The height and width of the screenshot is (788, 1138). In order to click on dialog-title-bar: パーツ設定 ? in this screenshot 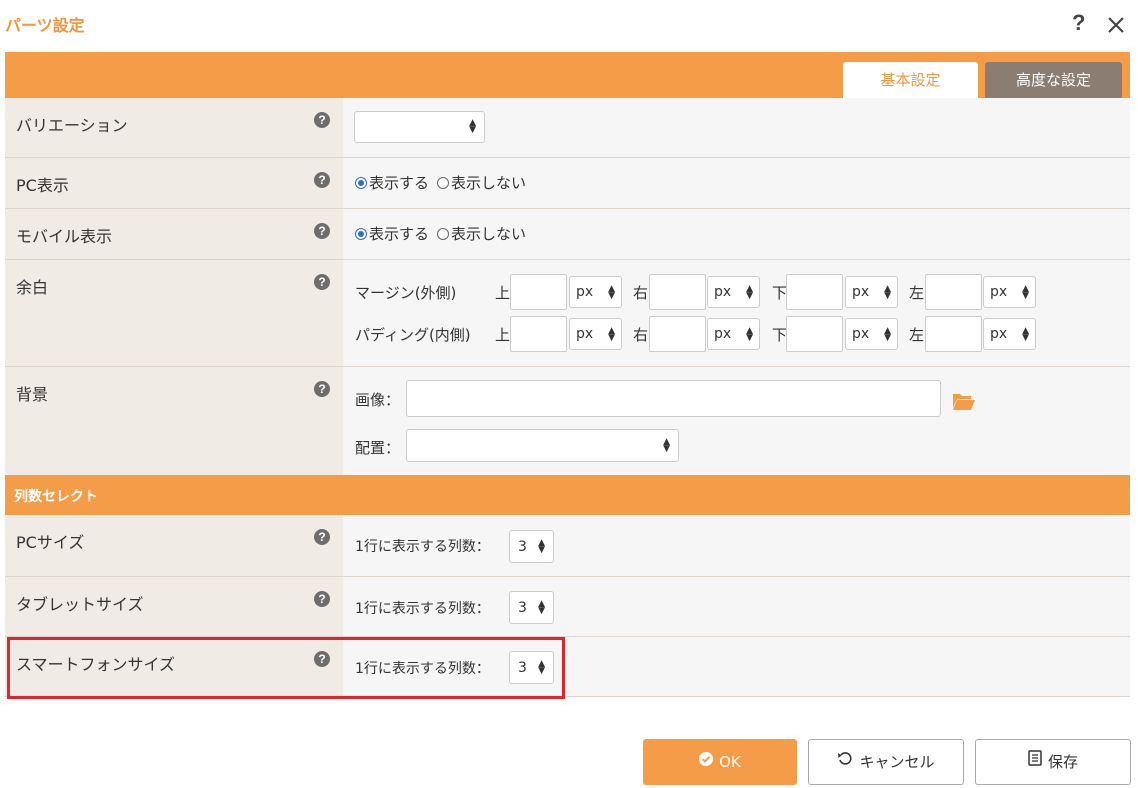, I will do `click(569, 26)`.